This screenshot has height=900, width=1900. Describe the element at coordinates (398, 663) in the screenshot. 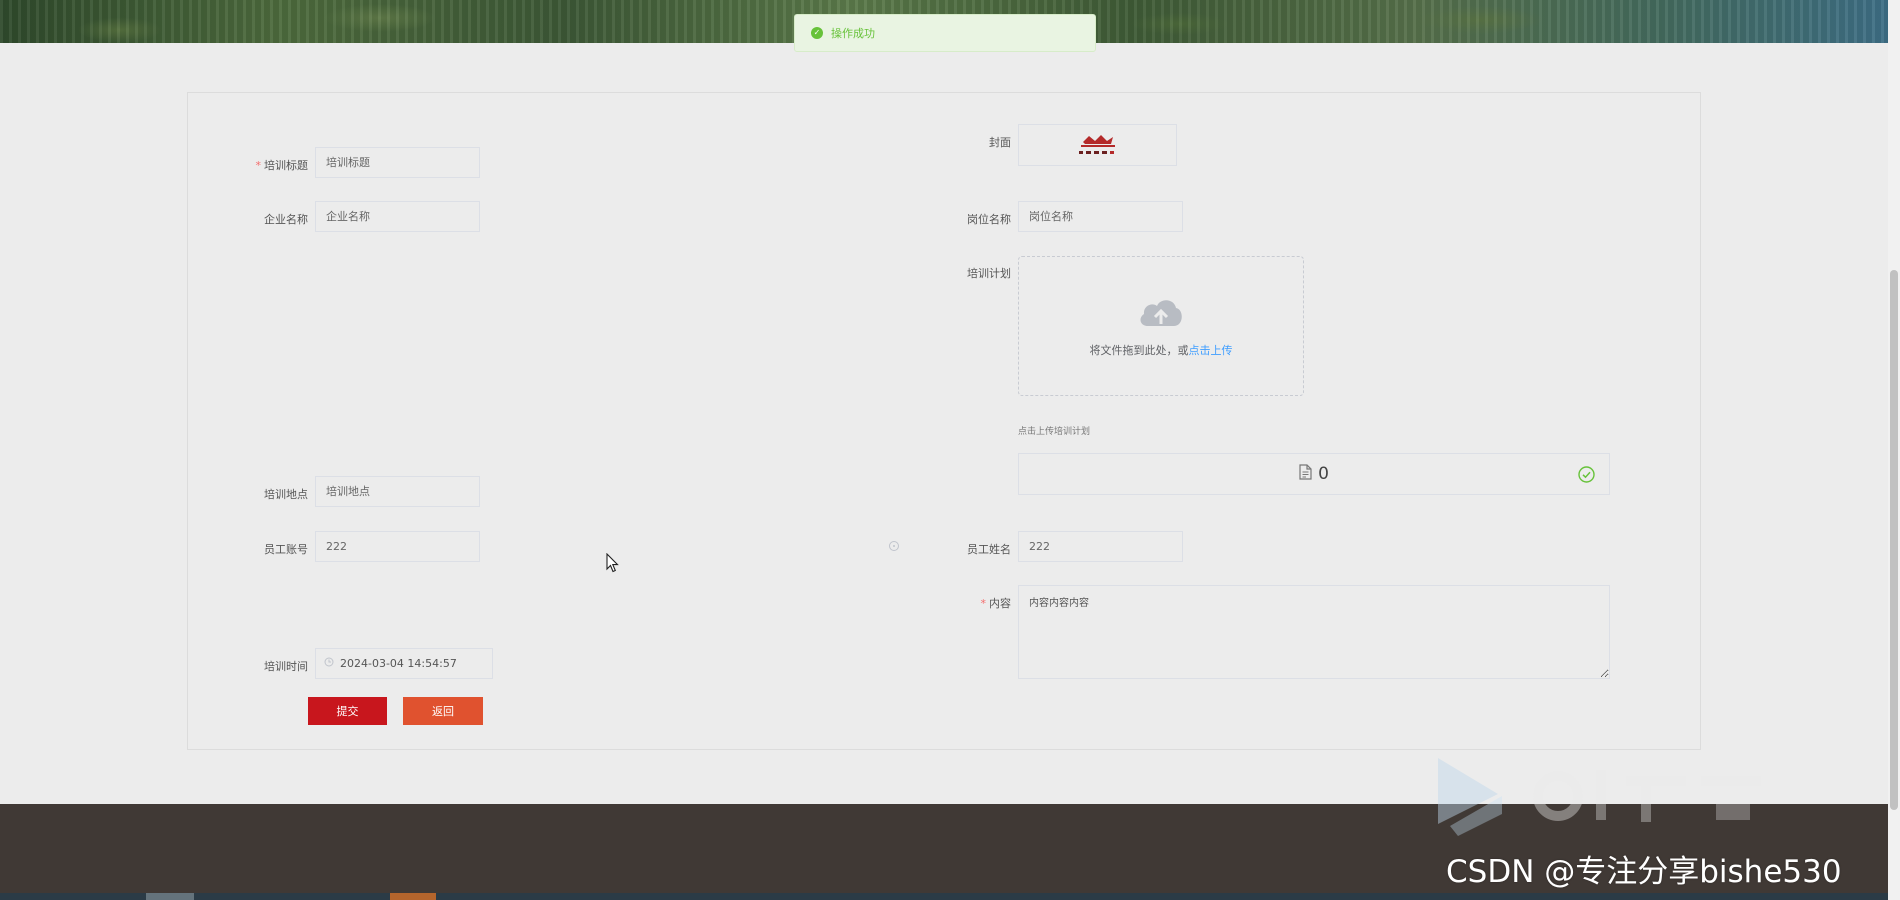

I see `training-time-value: 2024-03-04 14:54:57` at that location.